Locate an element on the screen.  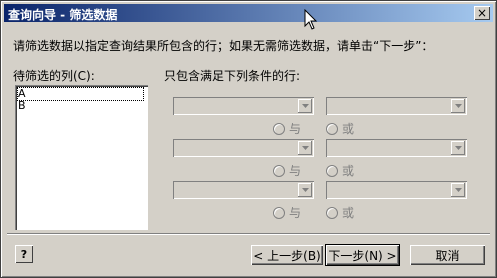
help-icon: ? is located at coordinates (24, 254).